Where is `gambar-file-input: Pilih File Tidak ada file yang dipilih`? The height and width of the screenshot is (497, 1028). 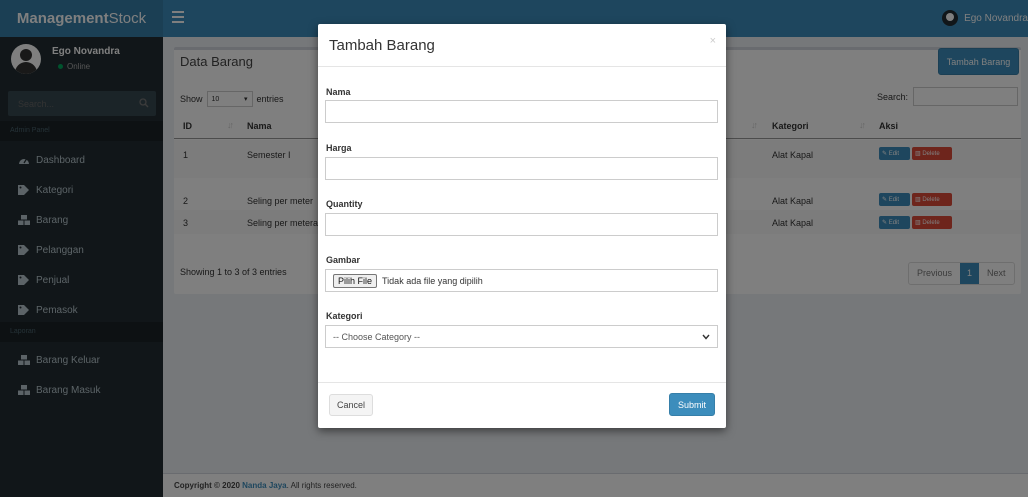 gambar-file-input: Pilih File Tidak ada file yang dipilih is located at coordinates (521, 280).